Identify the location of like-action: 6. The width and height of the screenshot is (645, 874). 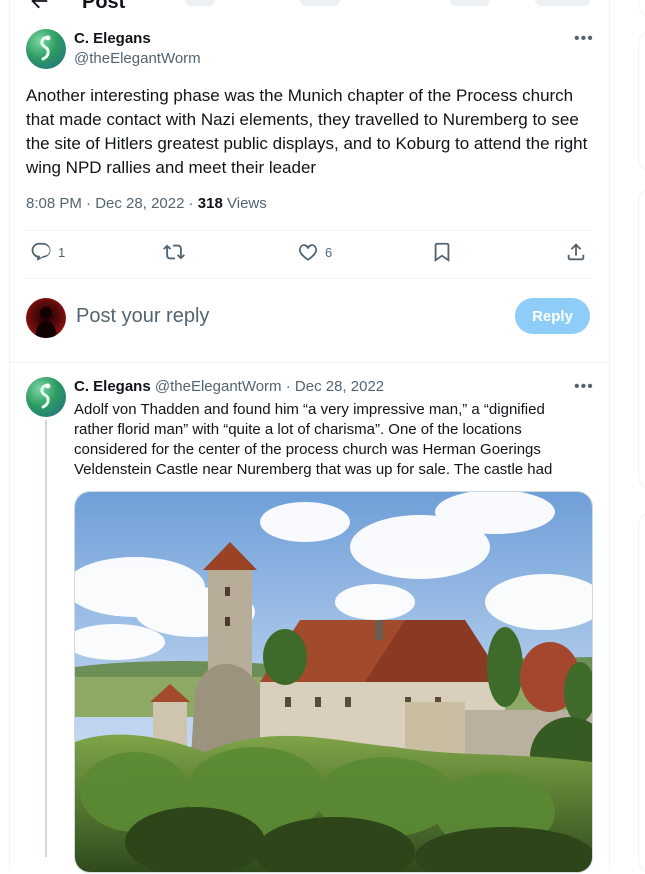
(314, 252).